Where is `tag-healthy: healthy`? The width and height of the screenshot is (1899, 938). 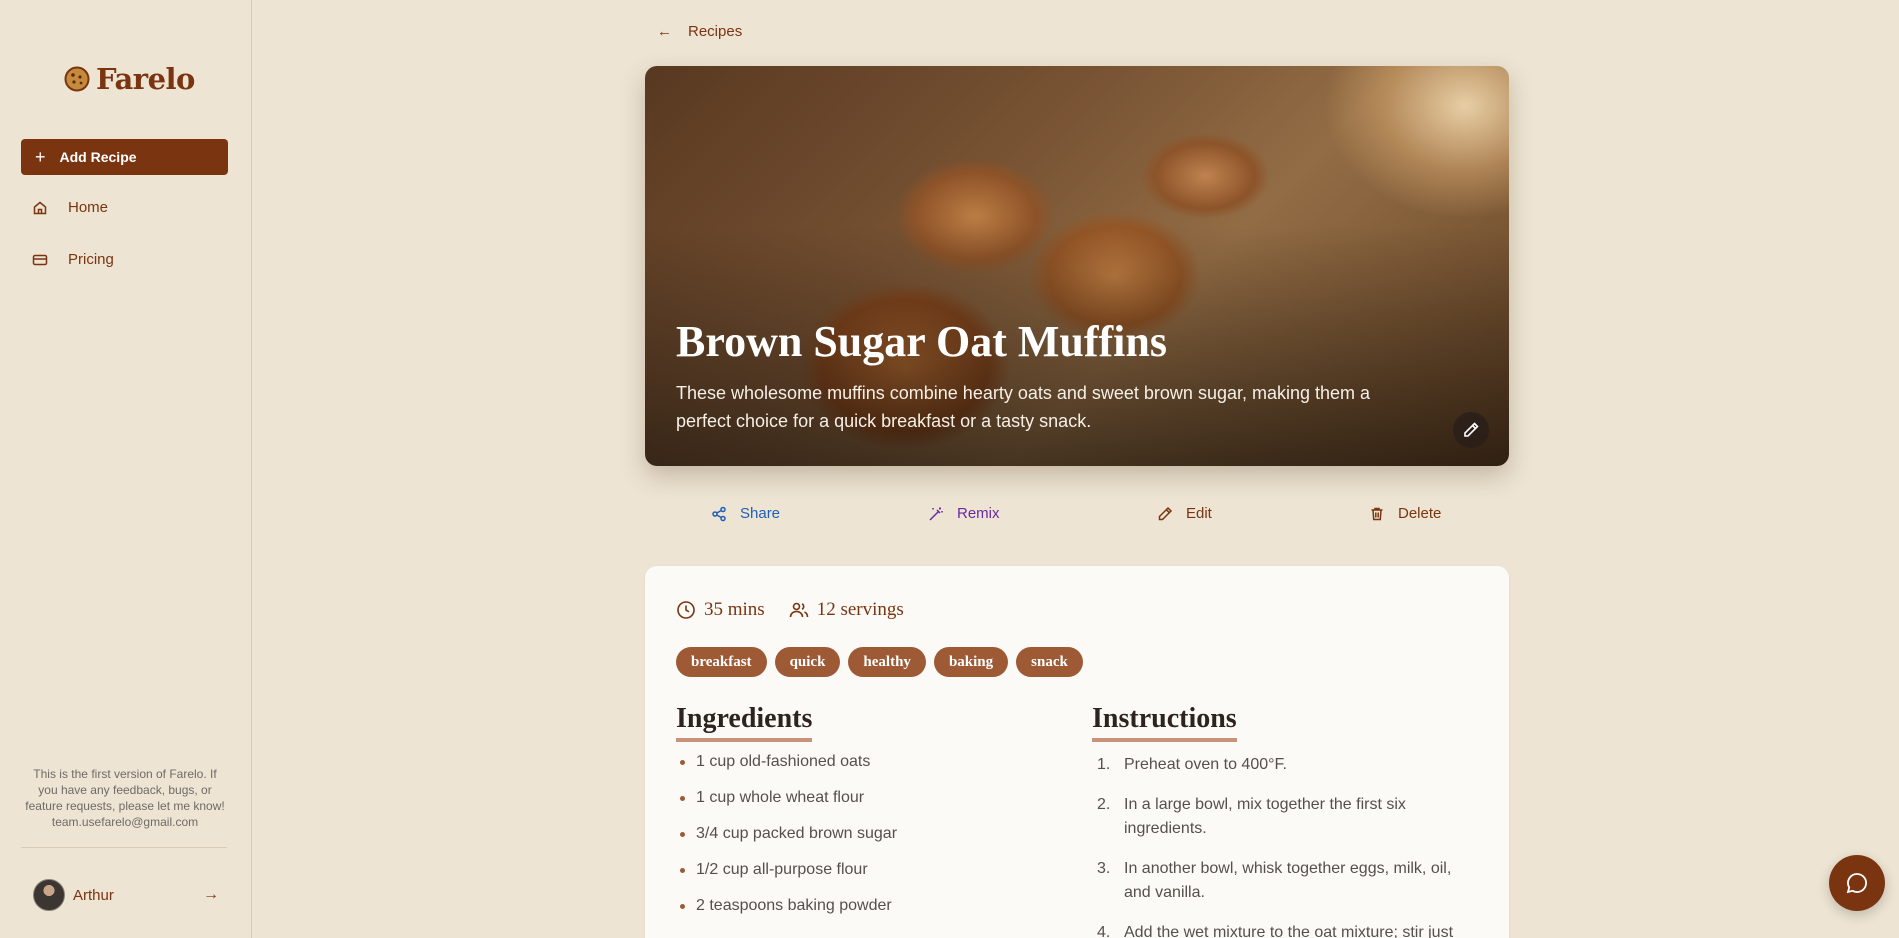
tag-healthy: healthy is located at coordinates (887, 662).